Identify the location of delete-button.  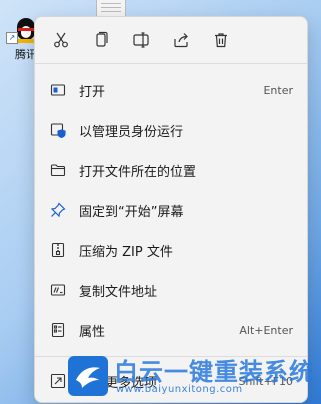
(221, 40).